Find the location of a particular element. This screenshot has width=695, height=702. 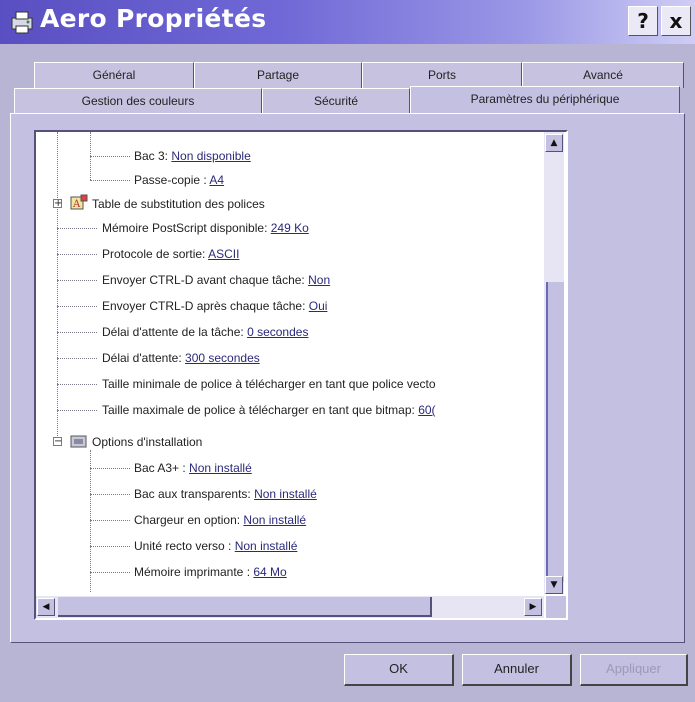

tree-item-memoire-postscript: Mémoire PostScript disponible: 249 Ko is located at coordinates (205, 228).